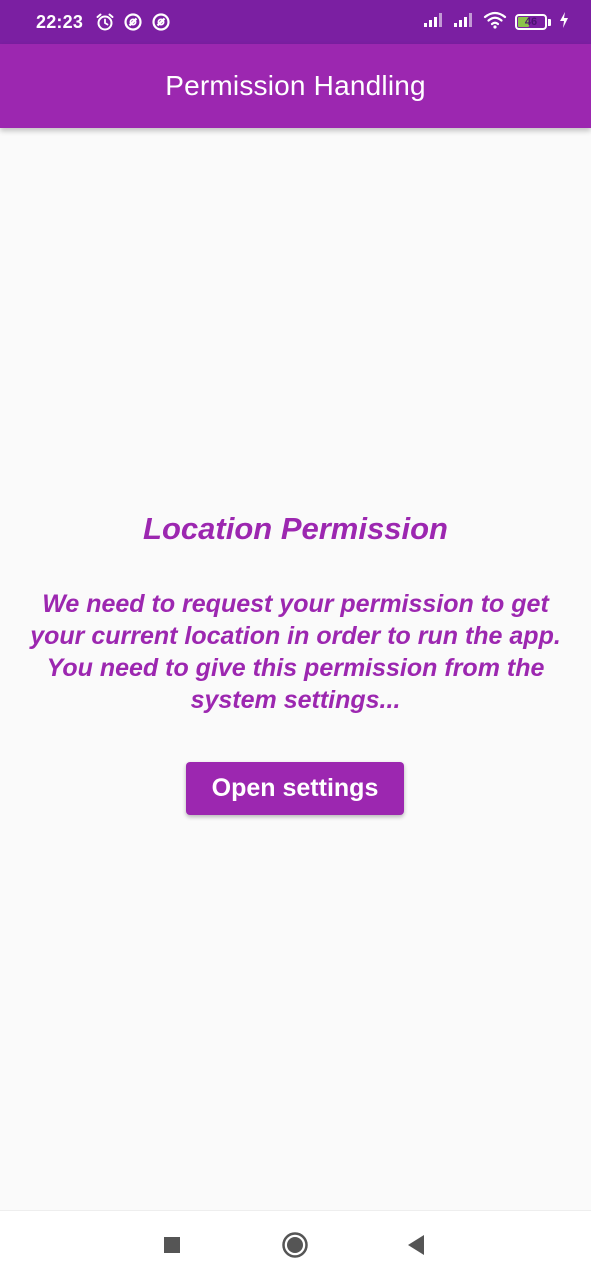 This screenshot has height=1280, width=591. I want to click on battery-level: 46, so click(531, 22).